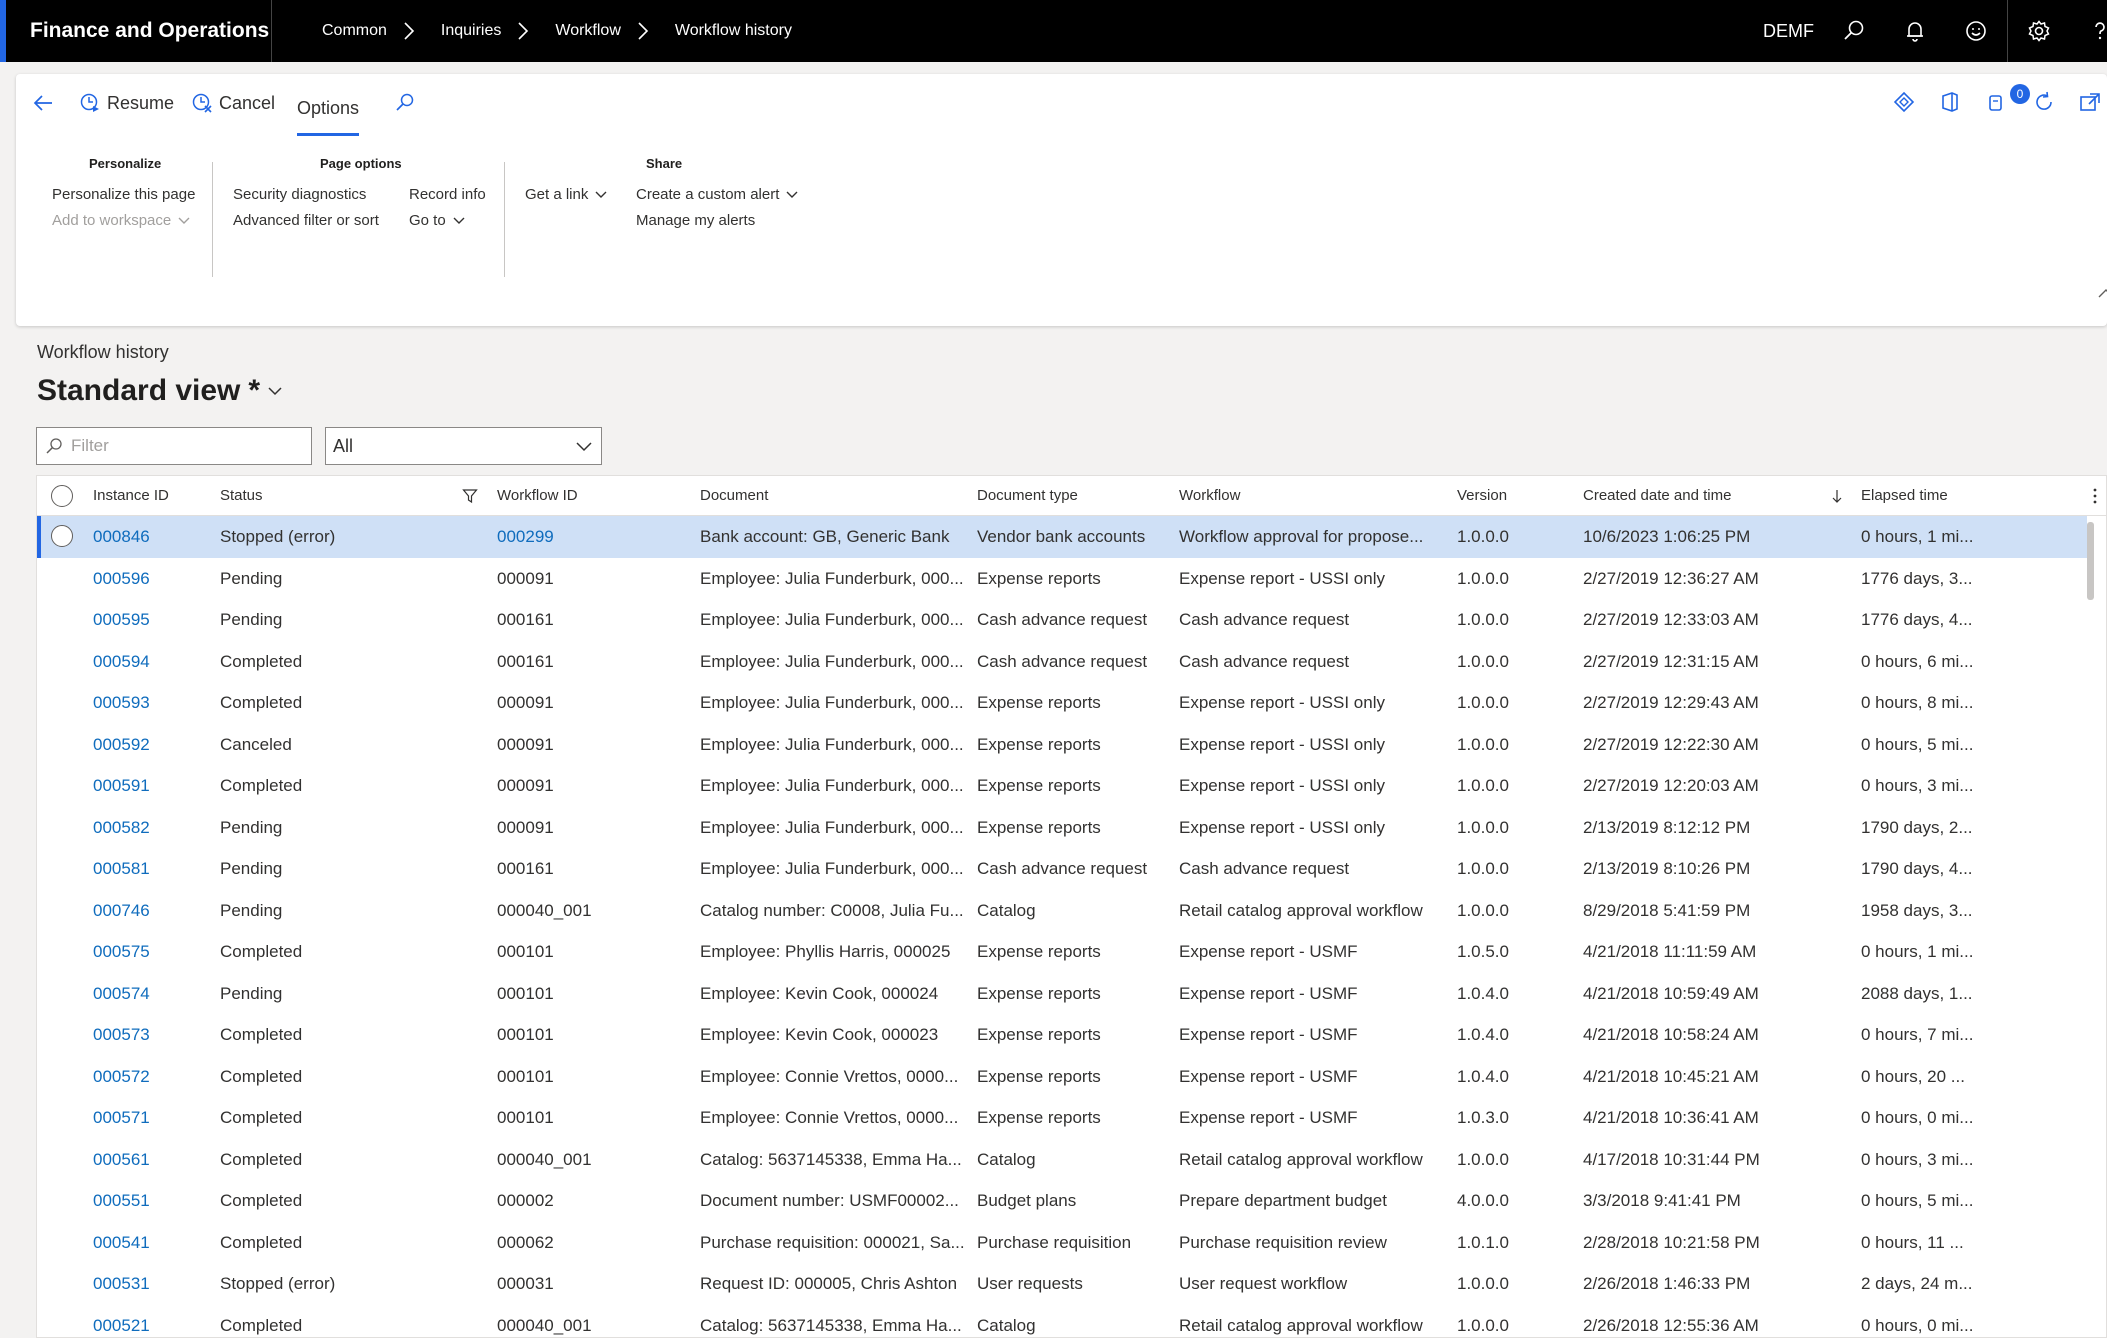 The width and height of the screenshot is (2107, 1338). Describe the element at coordinates (121, 537) in the screenshot. I see `instance-id-link: 000846` at that location.